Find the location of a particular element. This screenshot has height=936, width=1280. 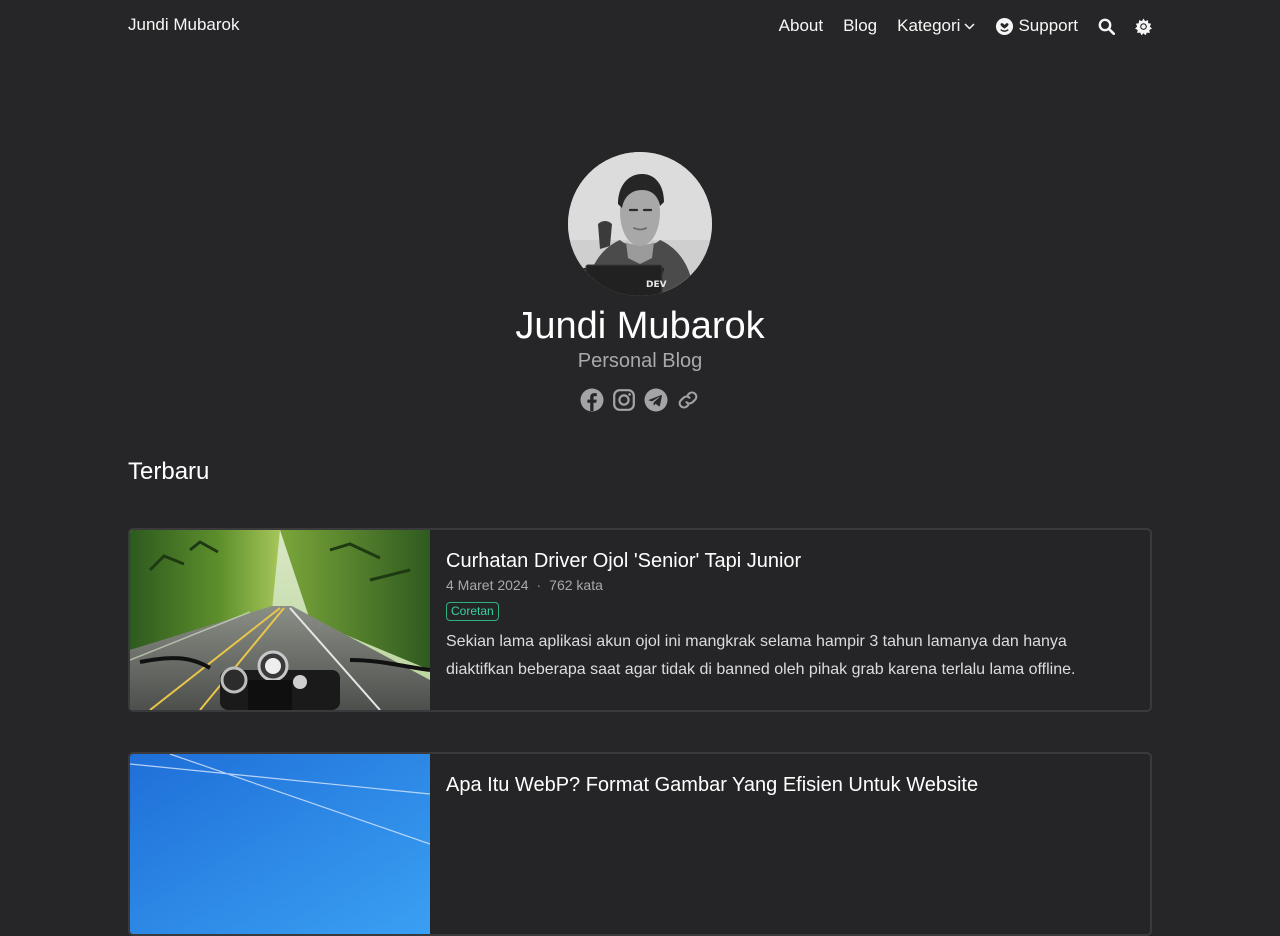

chevron-down-icon is located at coordinates (969, 26).